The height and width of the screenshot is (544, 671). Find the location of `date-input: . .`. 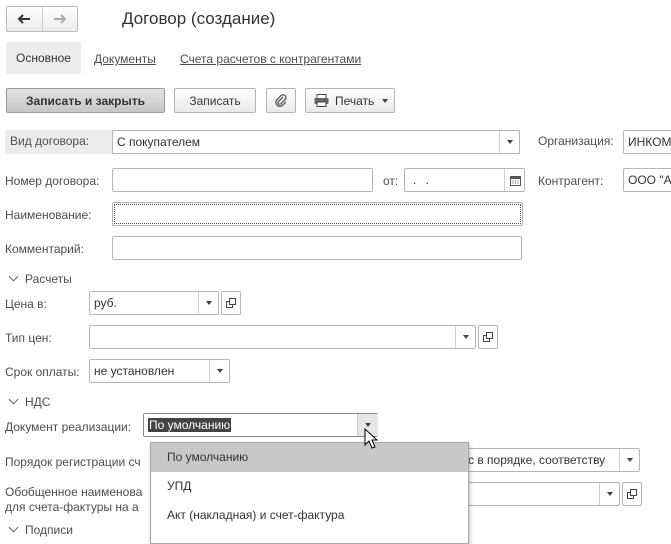

date-input: . . is located at coordinates (464, 180).